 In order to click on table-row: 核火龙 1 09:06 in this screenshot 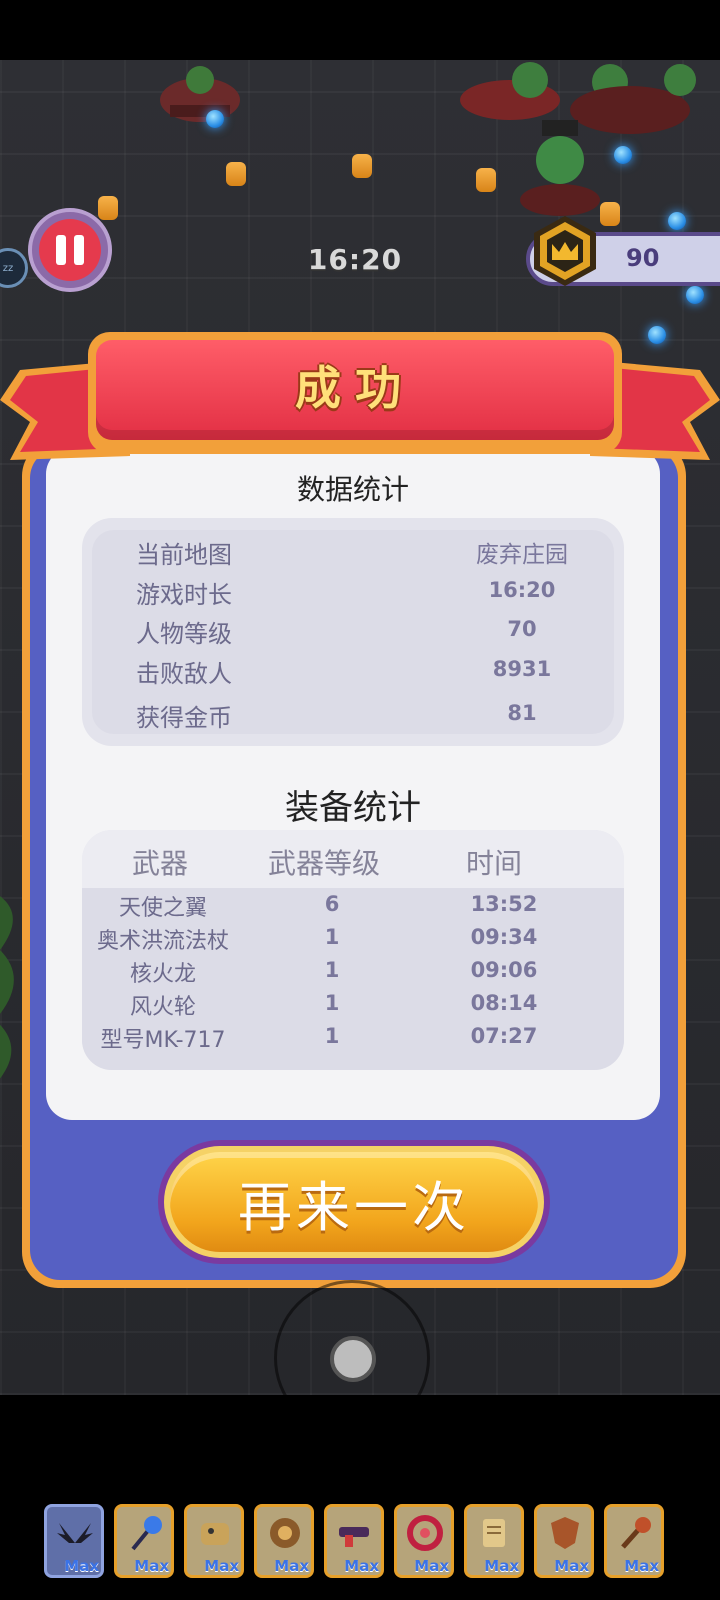, I will do `click(353, 972)`.